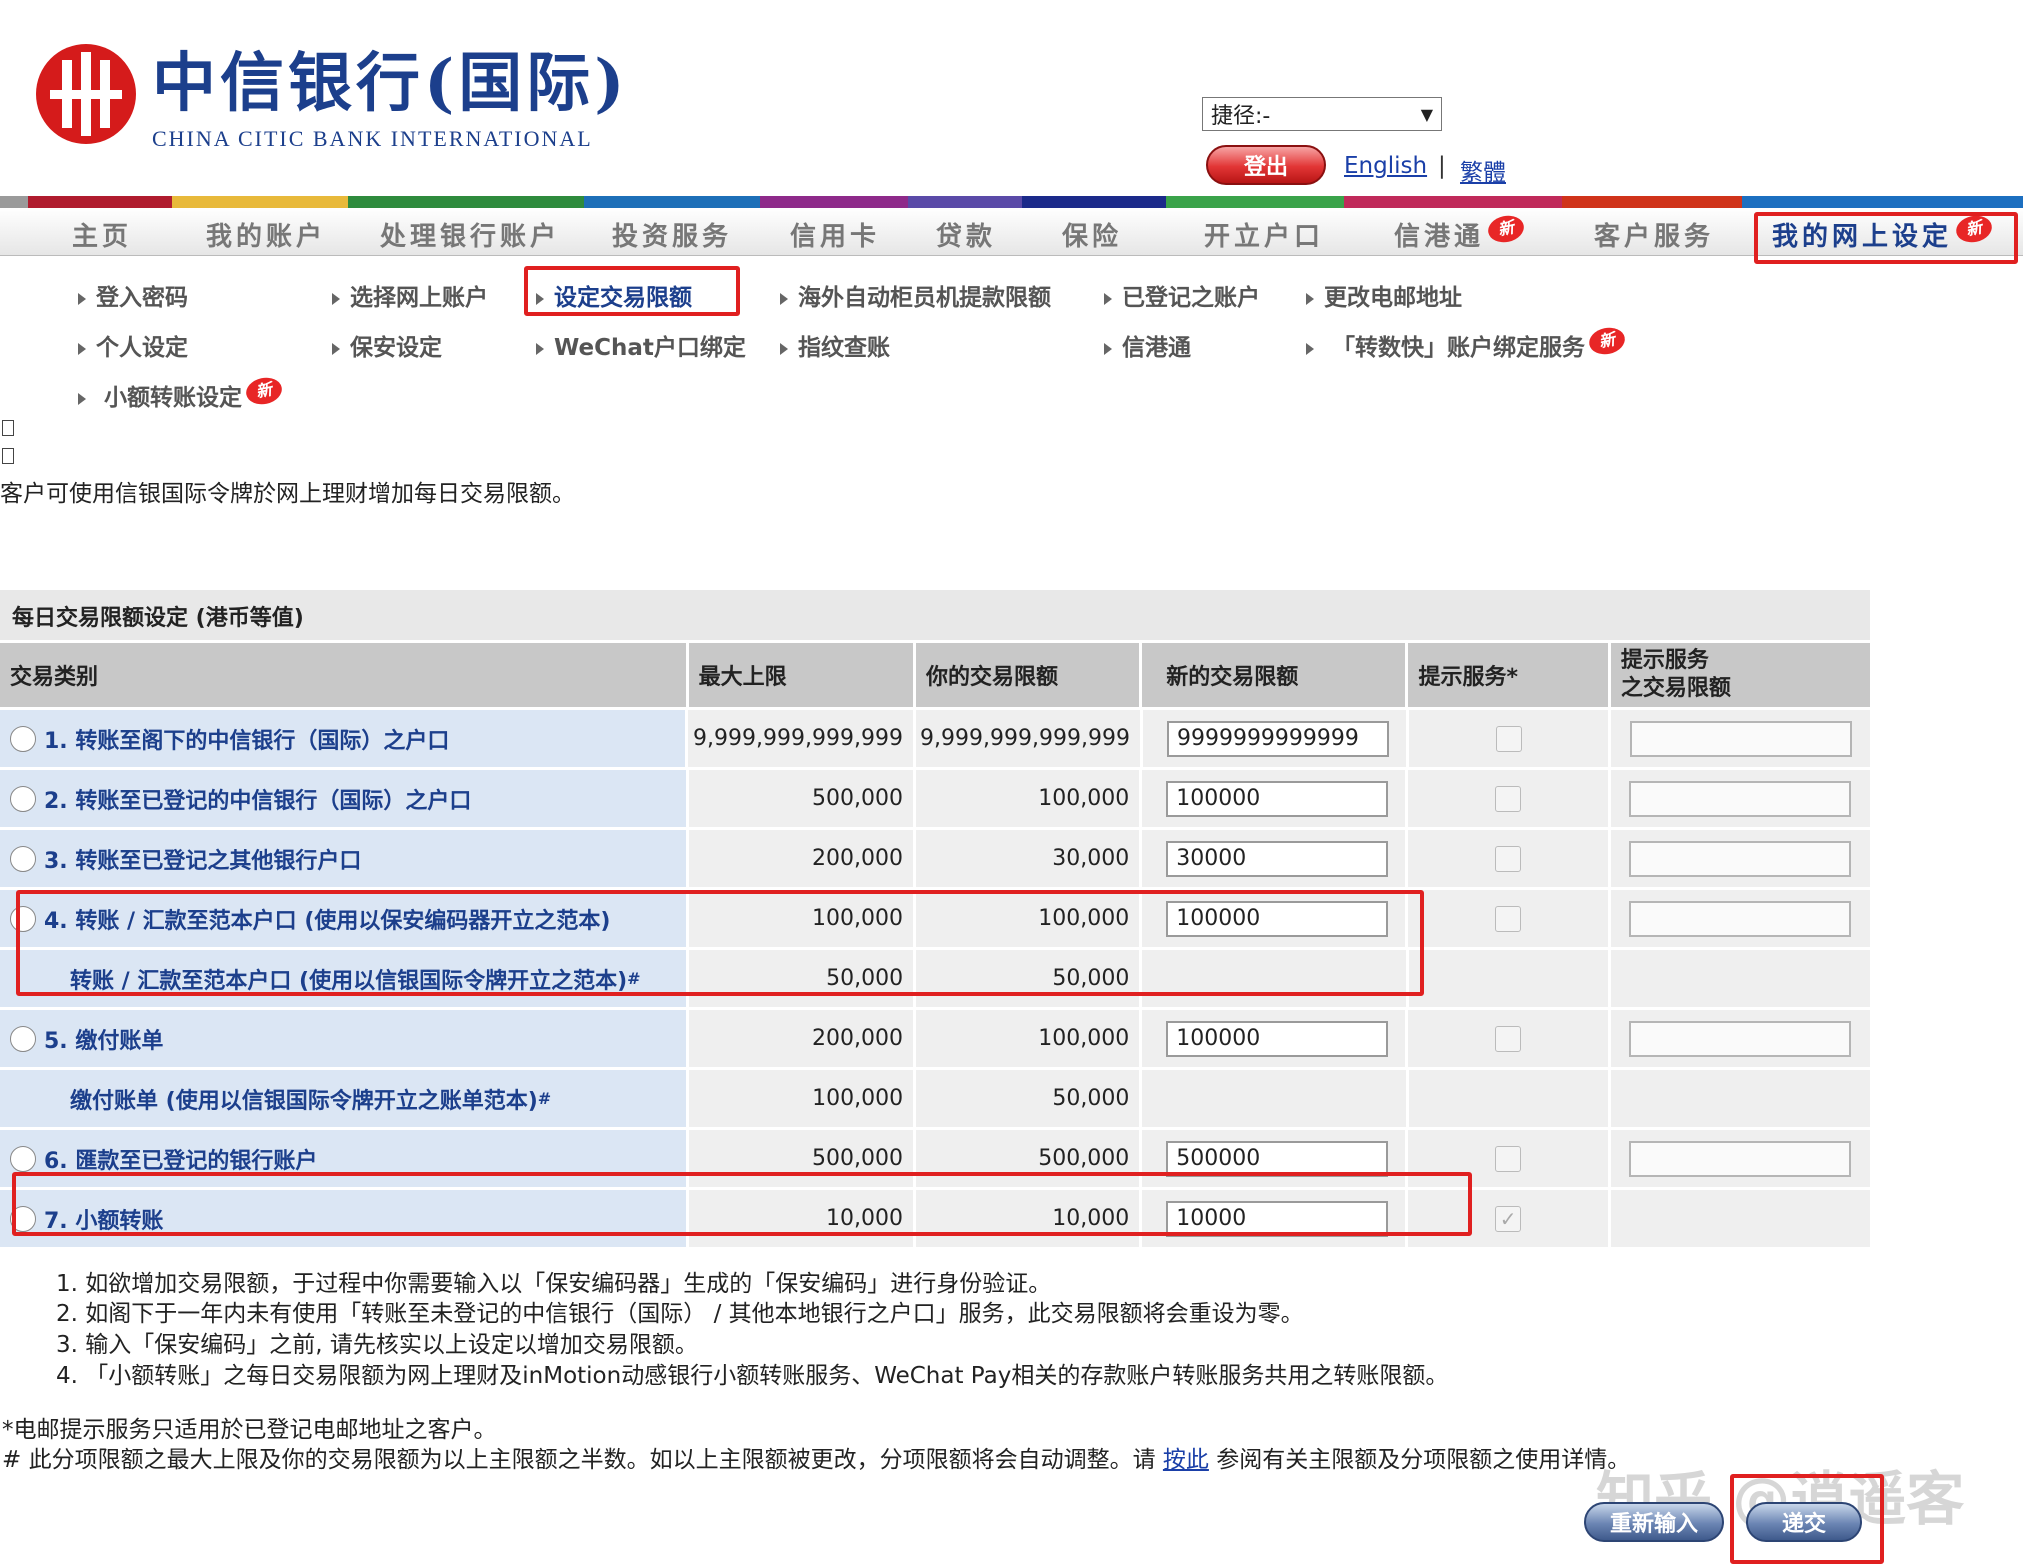 The height and width of the screenshot is (1566, 2023). Describe the element at coordinates (1508, 1218) in the screenshot. I see `alert-checkbox-checked: ✓` at that location.